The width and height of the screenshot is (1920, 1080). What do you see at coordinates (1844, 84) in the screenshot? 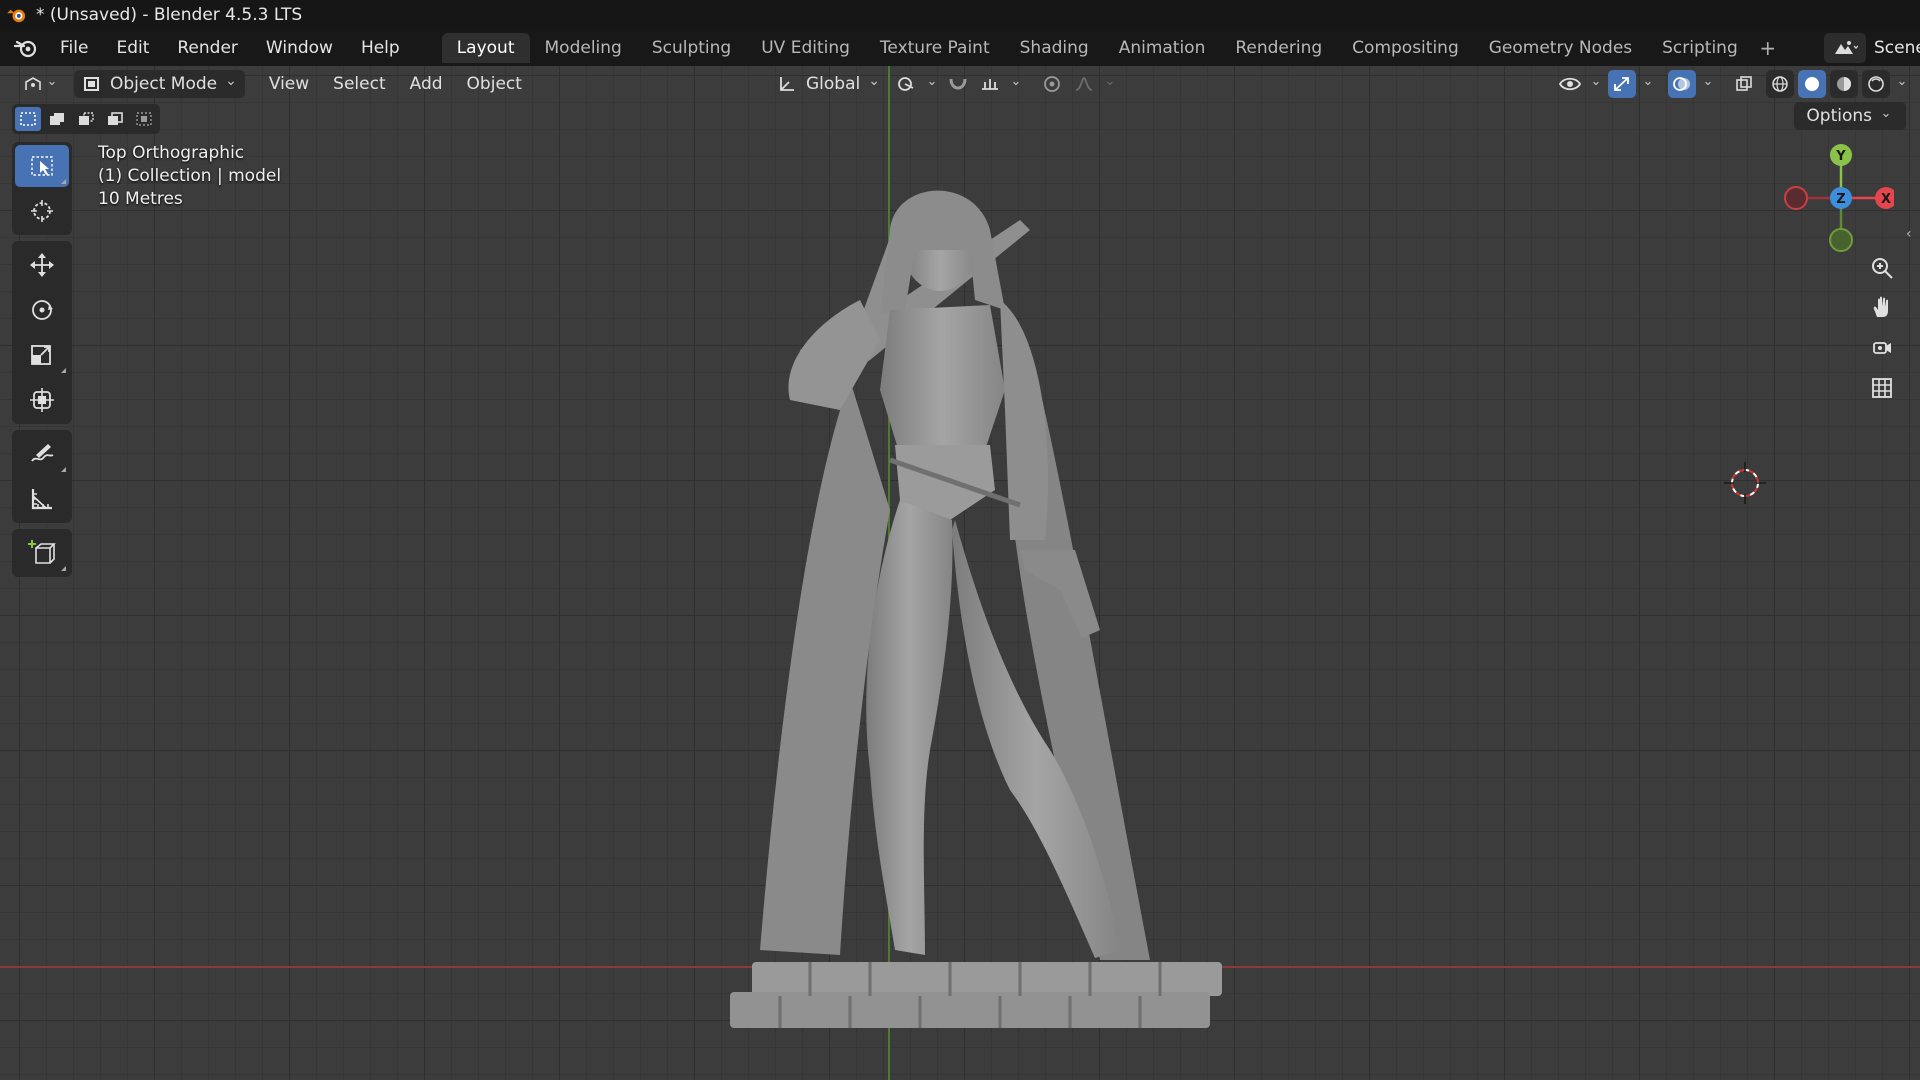
I see `material-preview-icon` at bounding box center [1844, 84].